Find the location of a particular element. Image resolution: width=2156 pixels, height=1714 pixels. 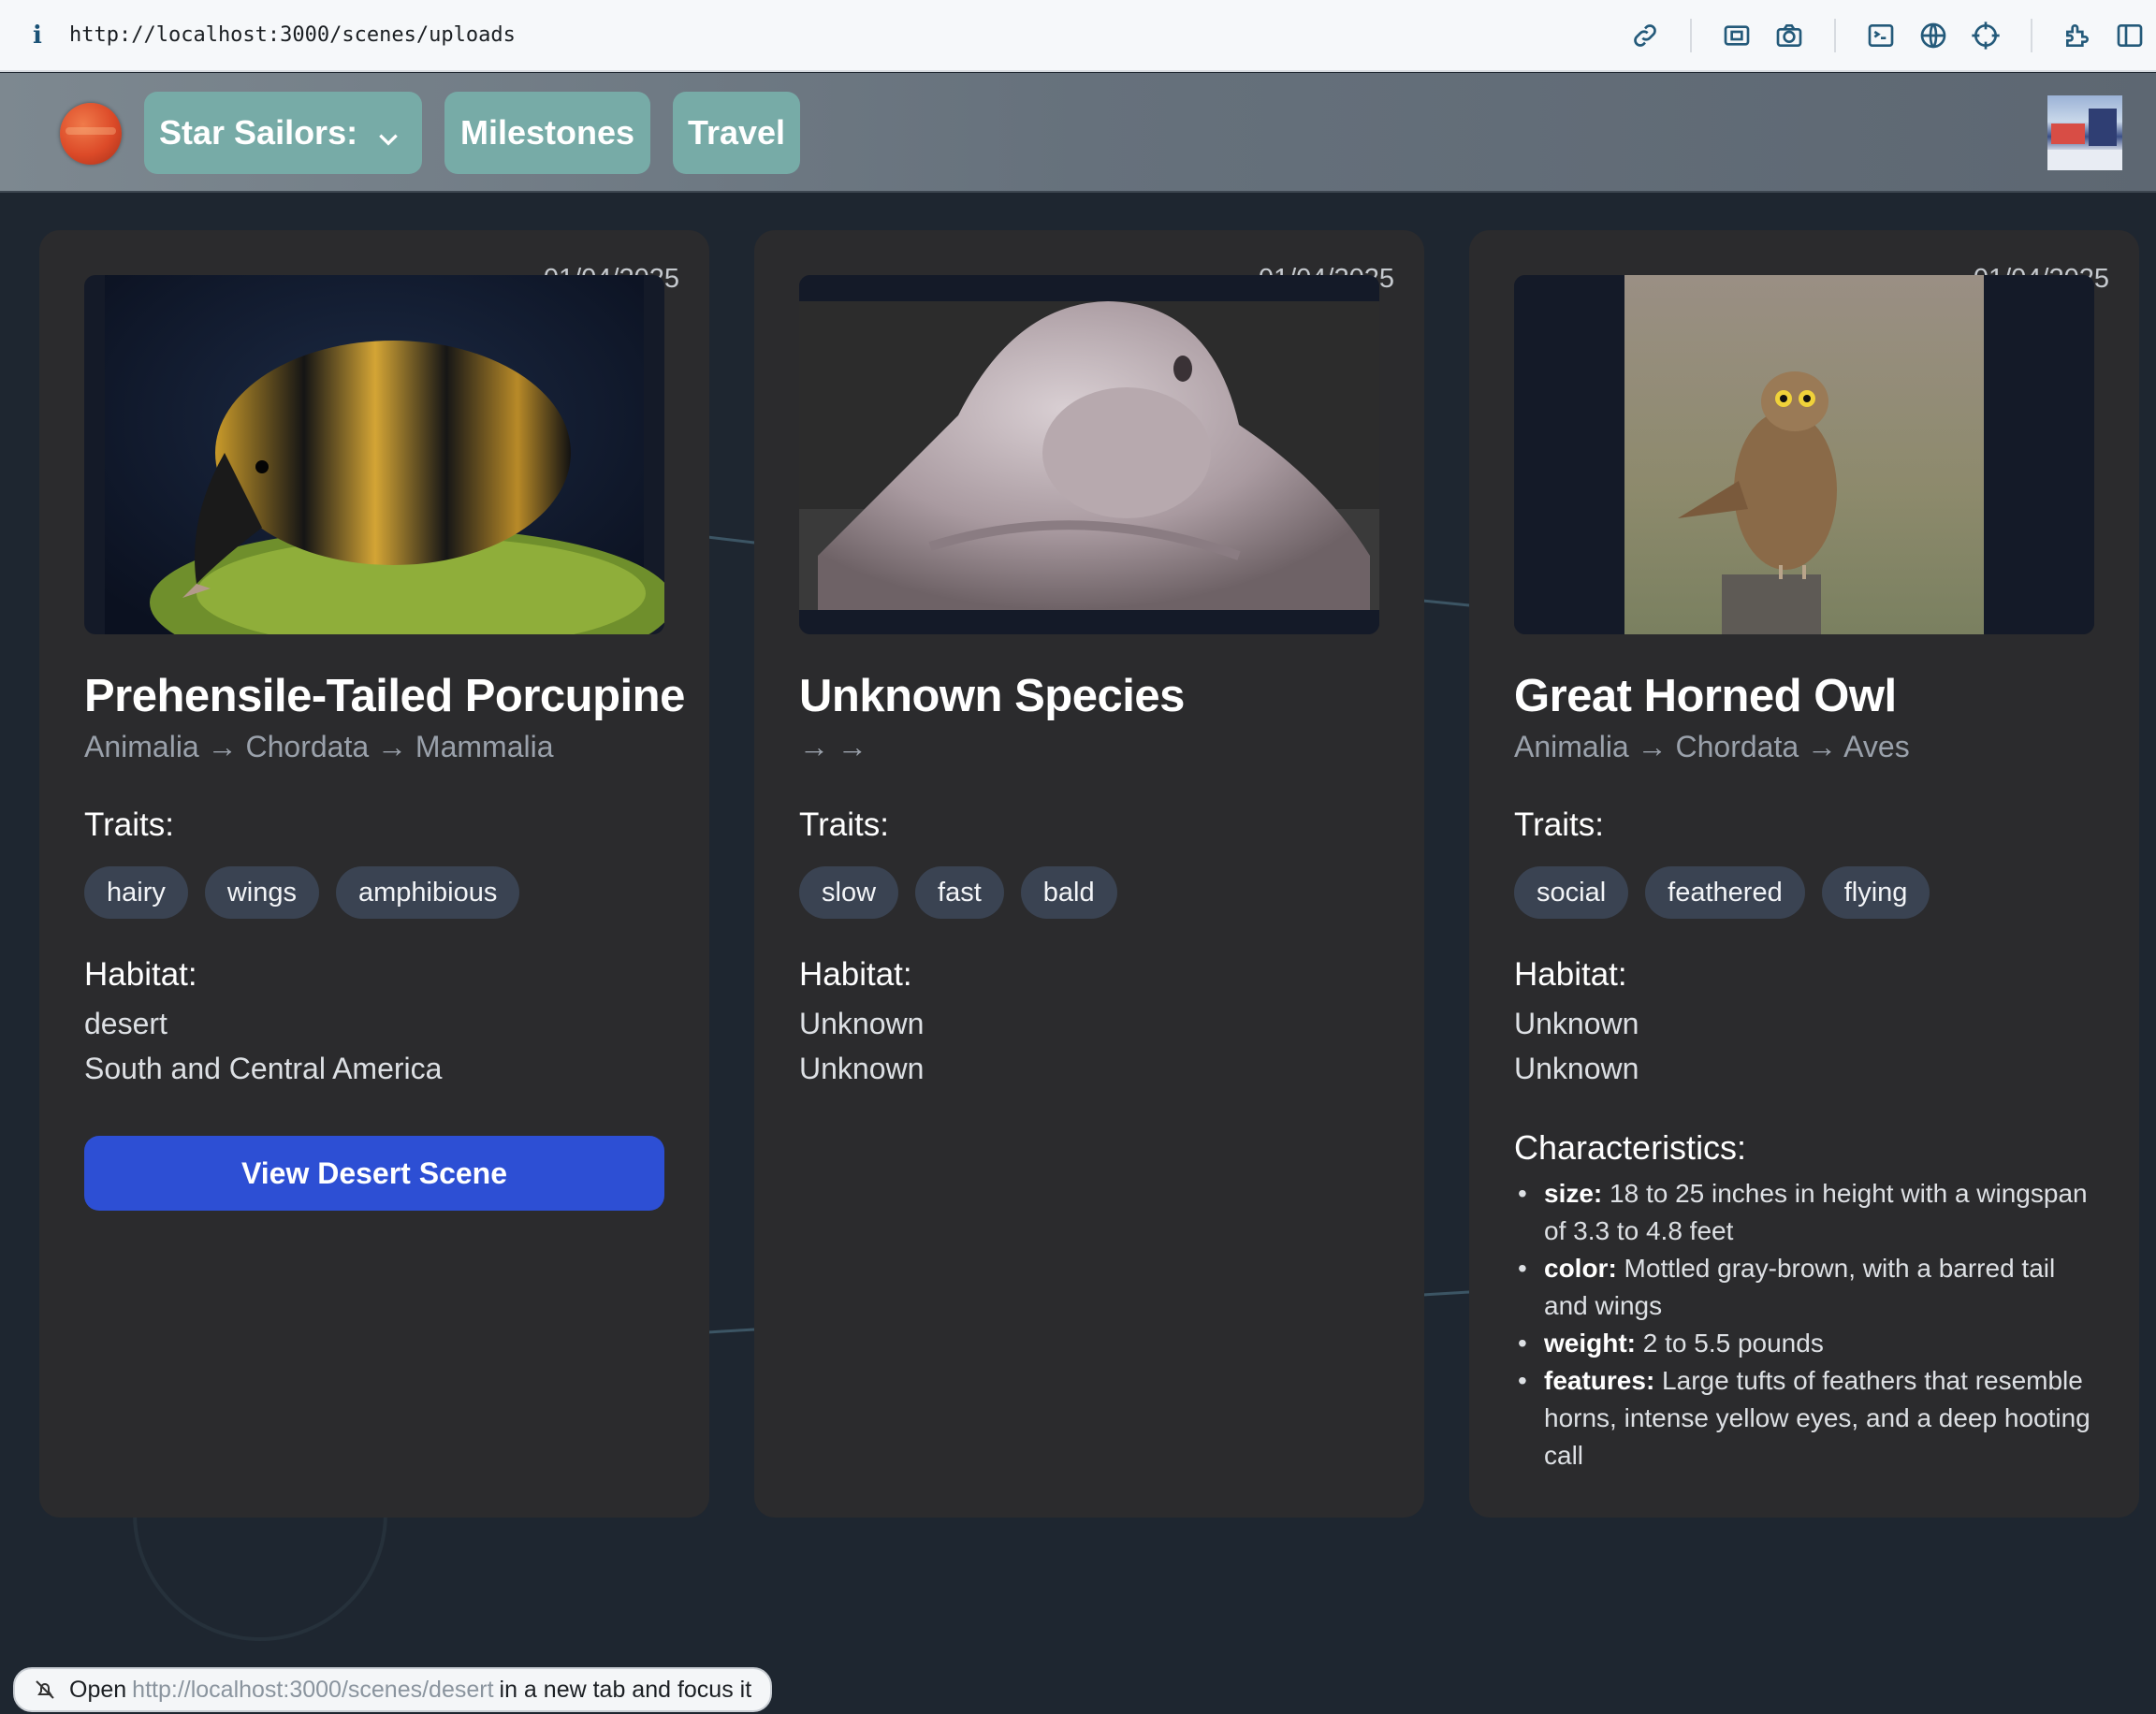

star-sailors-label: Star Sailors: is located at coordinates (258, 132).